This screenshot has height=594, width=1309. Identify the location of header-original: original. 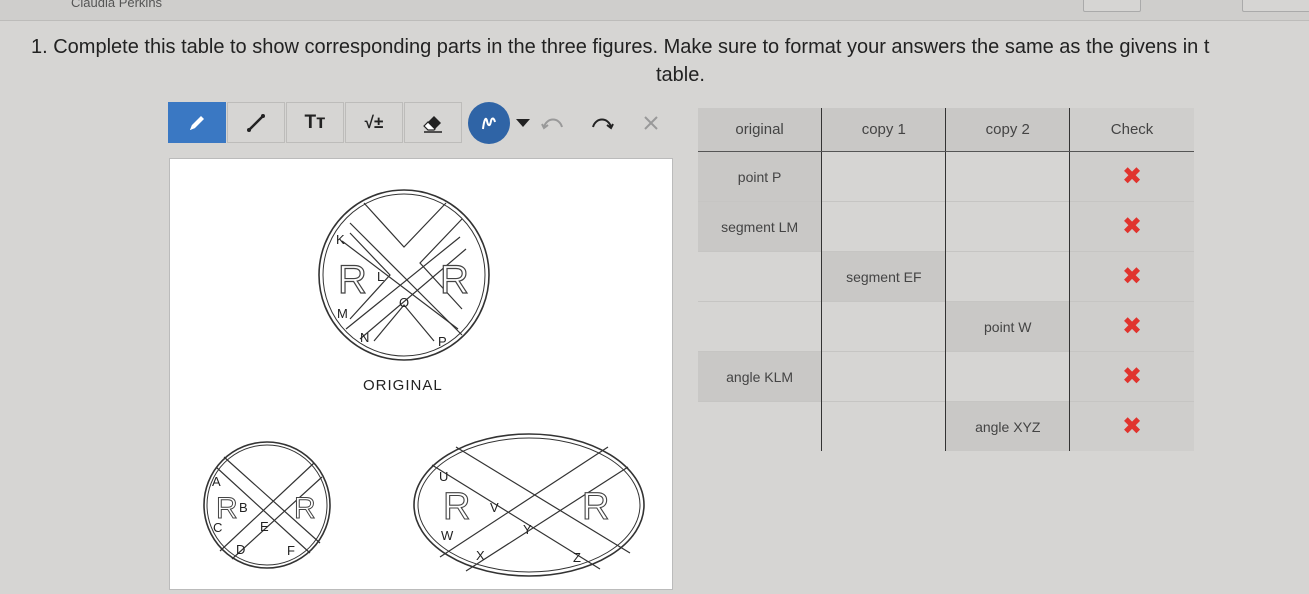
(760, 130).